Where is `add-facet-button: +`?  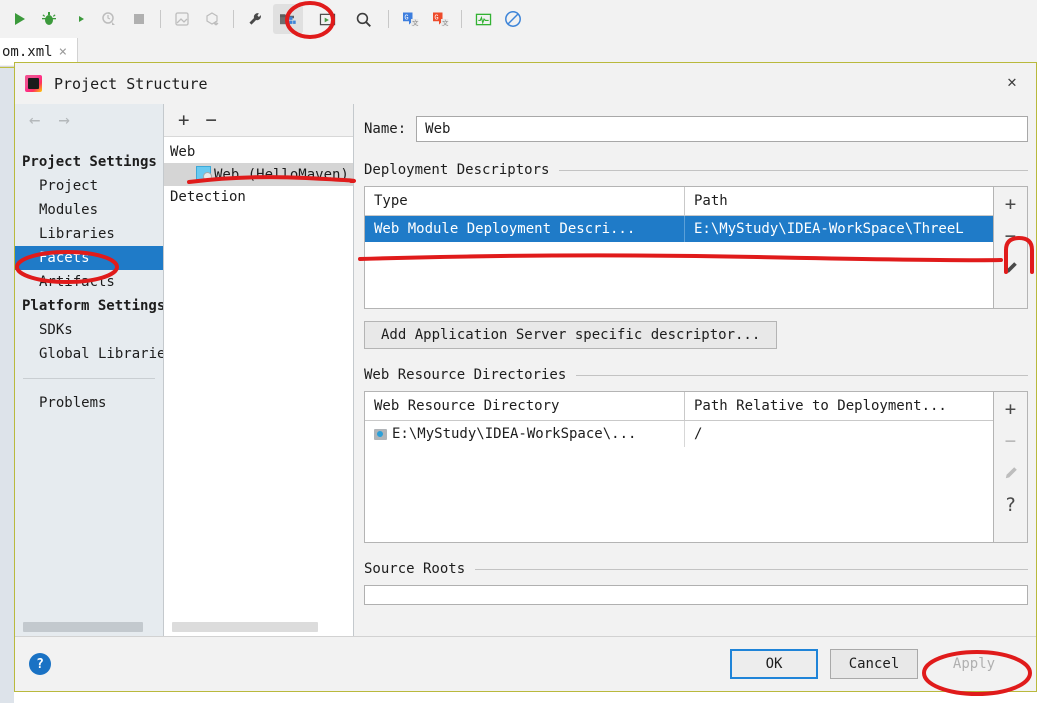
add-facet-button: + is located at coordinates (183, 120).